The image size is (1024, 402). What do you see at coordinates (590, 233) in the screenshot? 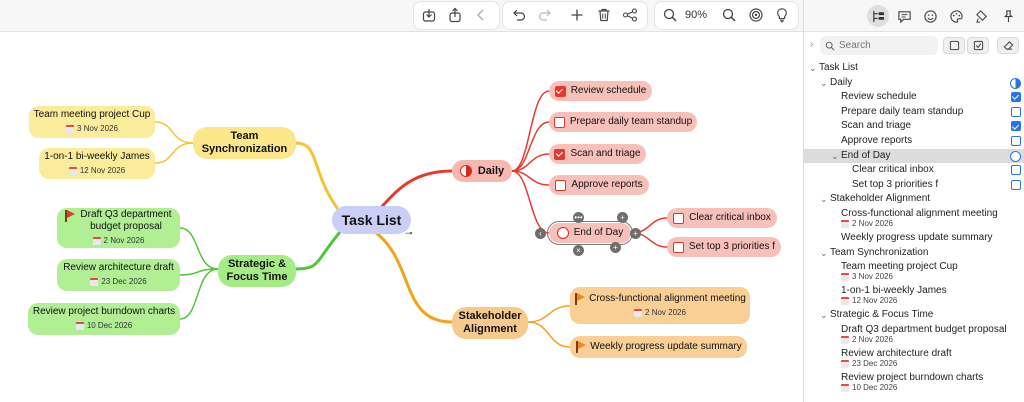
I see `task-end-of-day: End of Day` at bounding box center [590, 233].